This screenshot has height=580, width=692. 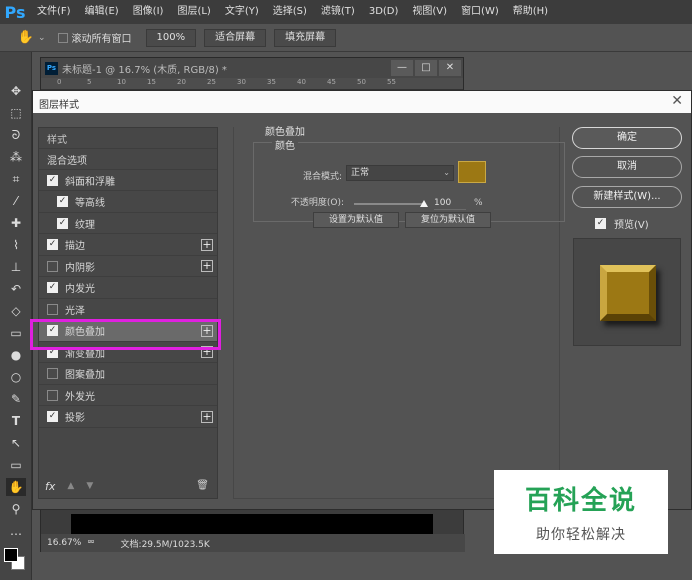 I want to click on ok-button: 确定, so click(x=627, y=138).